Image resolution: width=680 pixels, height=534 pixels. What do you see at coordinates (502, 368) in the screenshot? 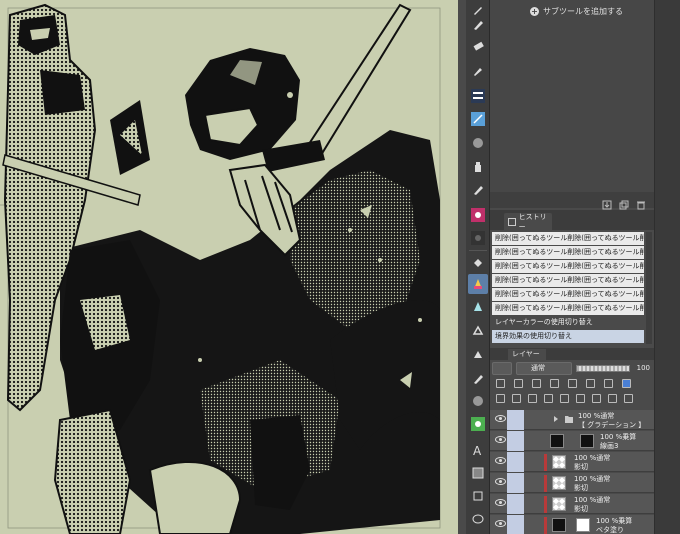
I see `layer-property-button` at bounding box center [502, 368].